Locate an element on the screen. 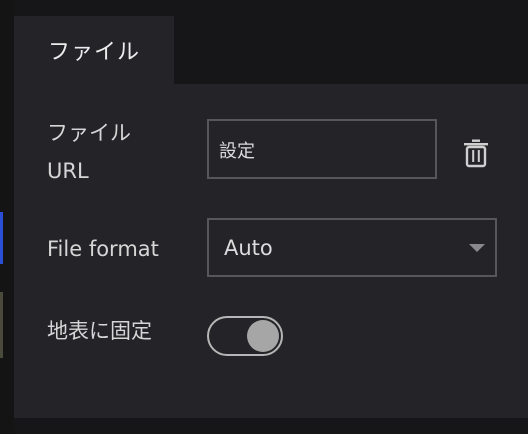 The width and height of the screenshot is (528, 434). toggle-knob is located at coordinates (263, 336).